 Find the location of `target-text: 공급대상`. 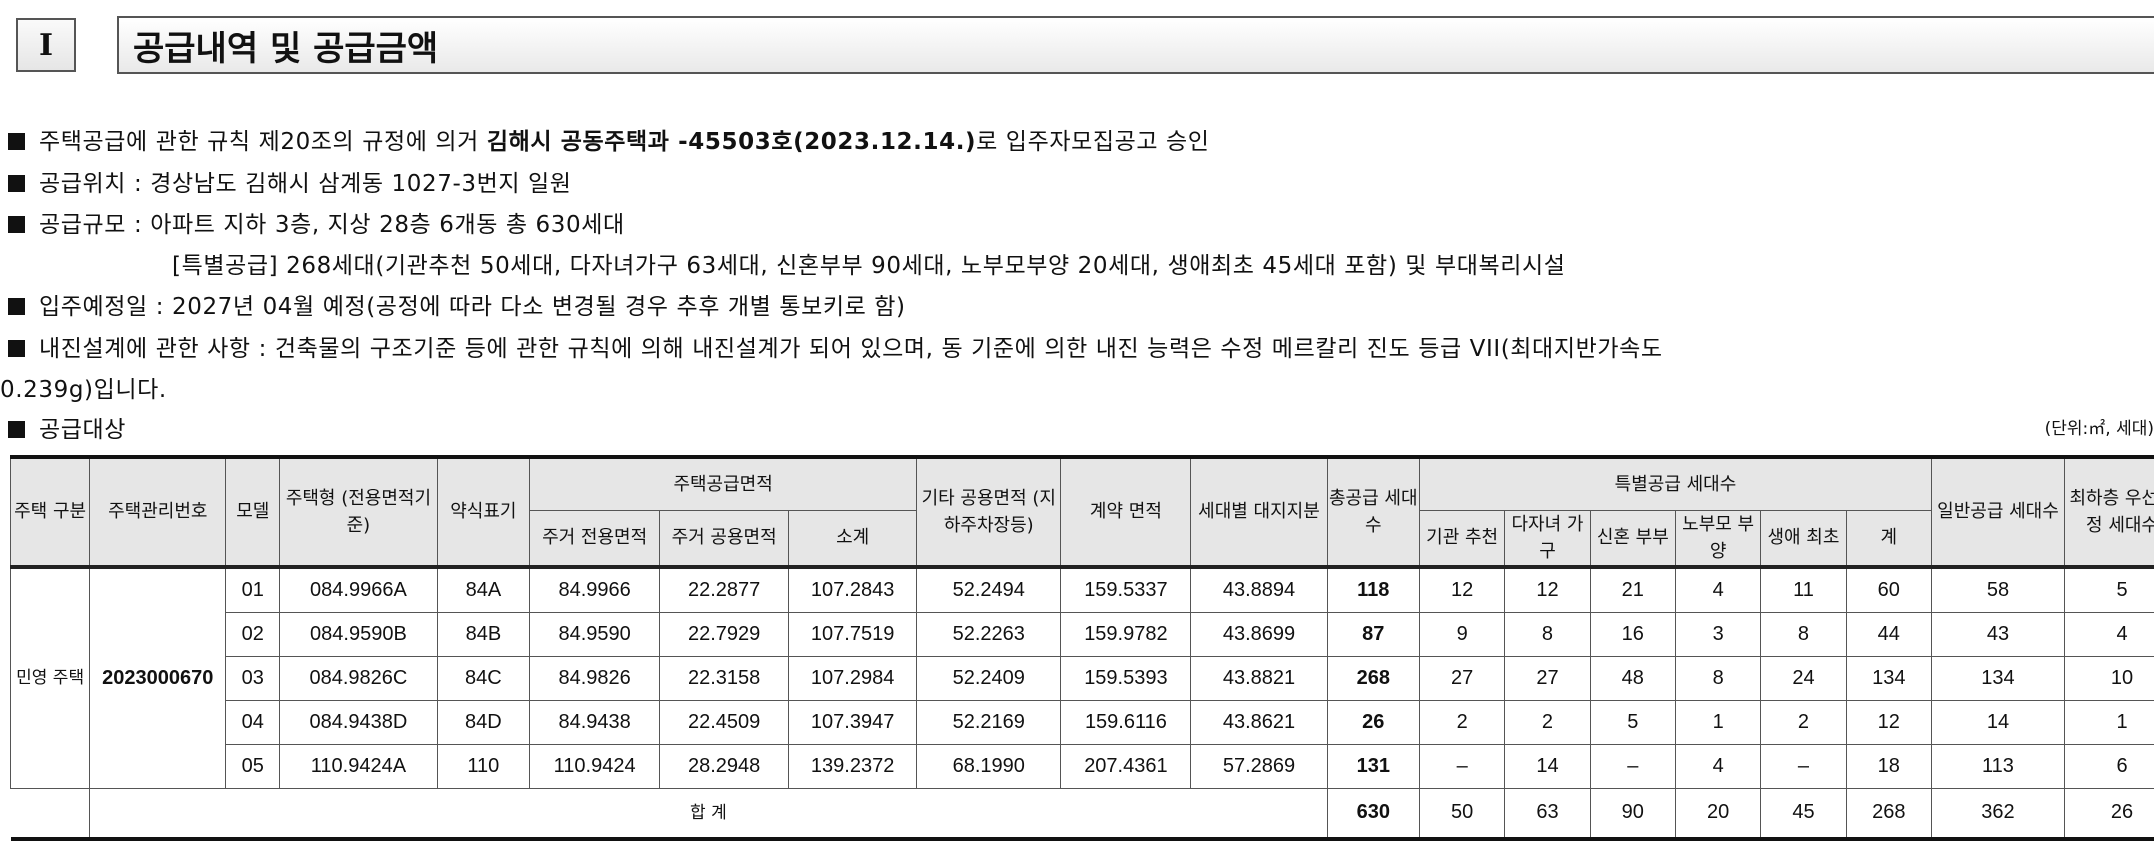

target-text: 공급대상 is located at coordinates (83, 430).